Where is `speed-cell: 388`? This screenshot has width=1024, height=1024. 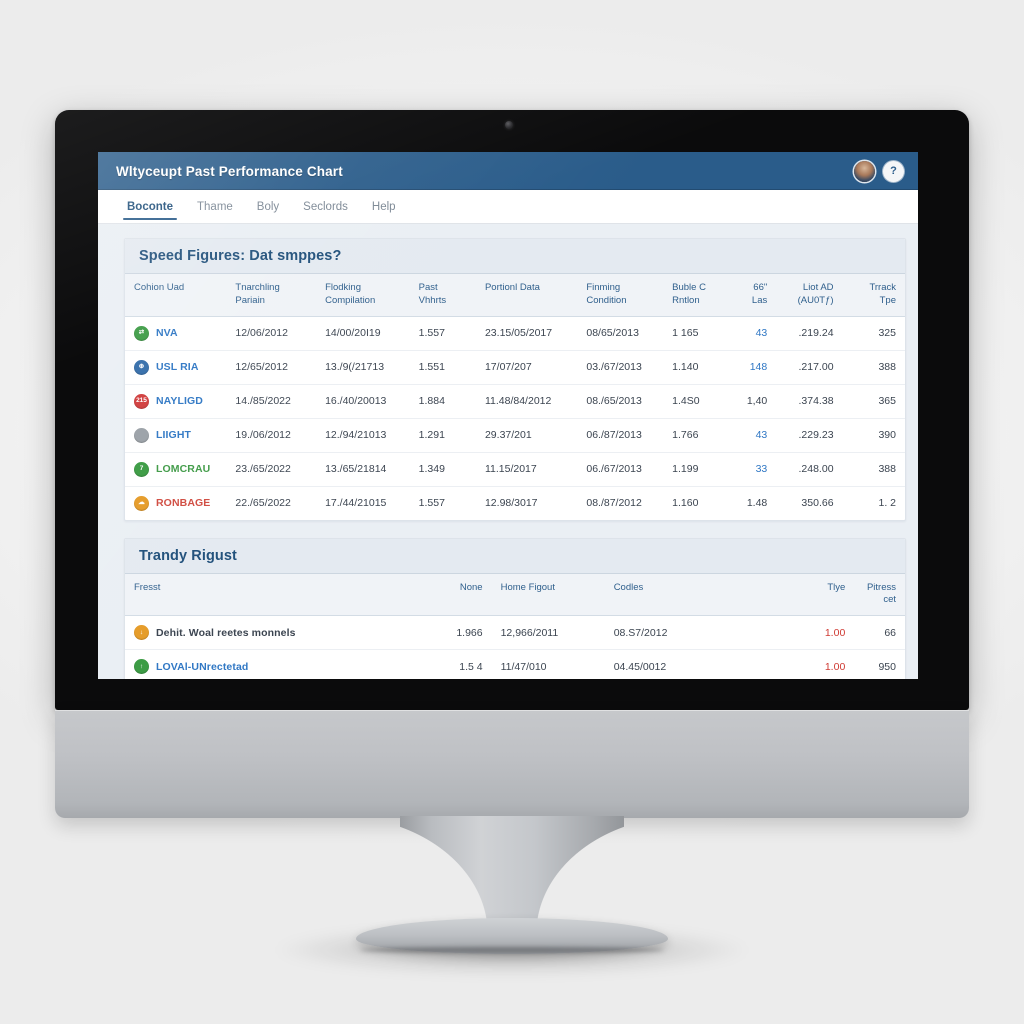 speed-cell: 388 is located at coordinates (873, 367).